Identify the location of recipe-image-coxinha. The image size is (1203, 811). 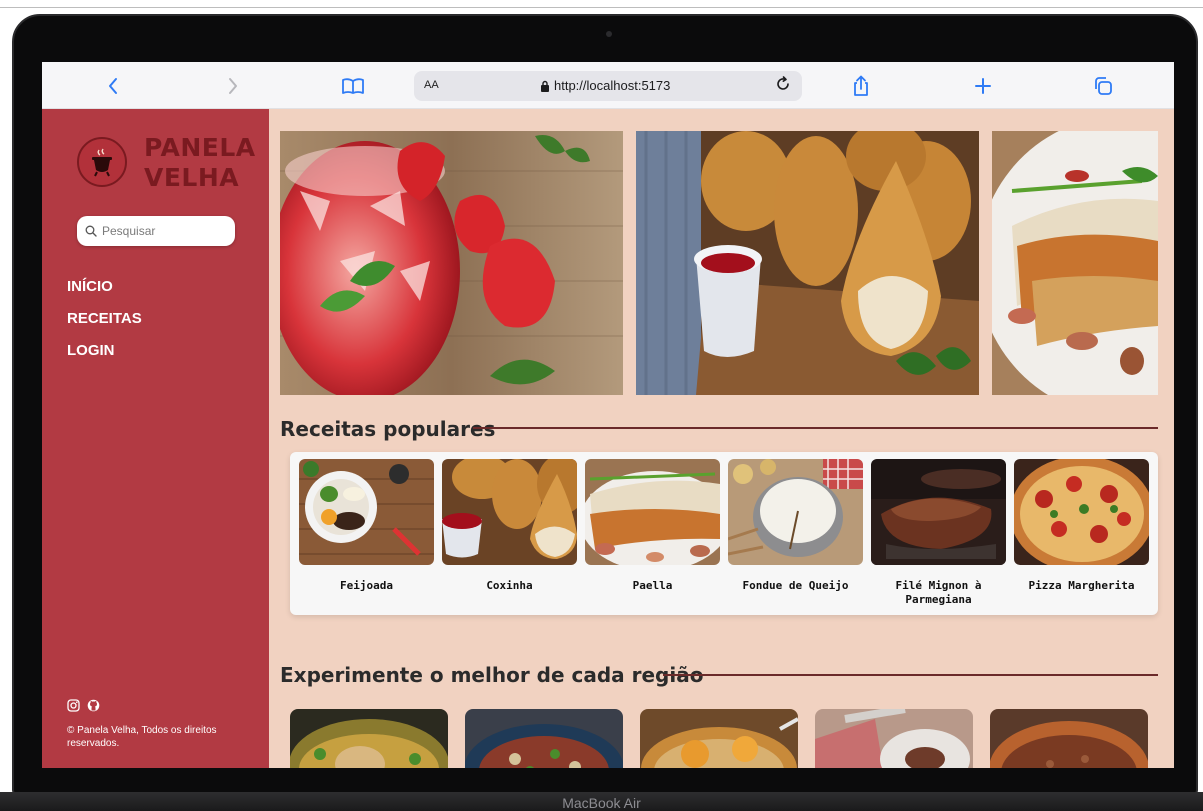
(509, 512).